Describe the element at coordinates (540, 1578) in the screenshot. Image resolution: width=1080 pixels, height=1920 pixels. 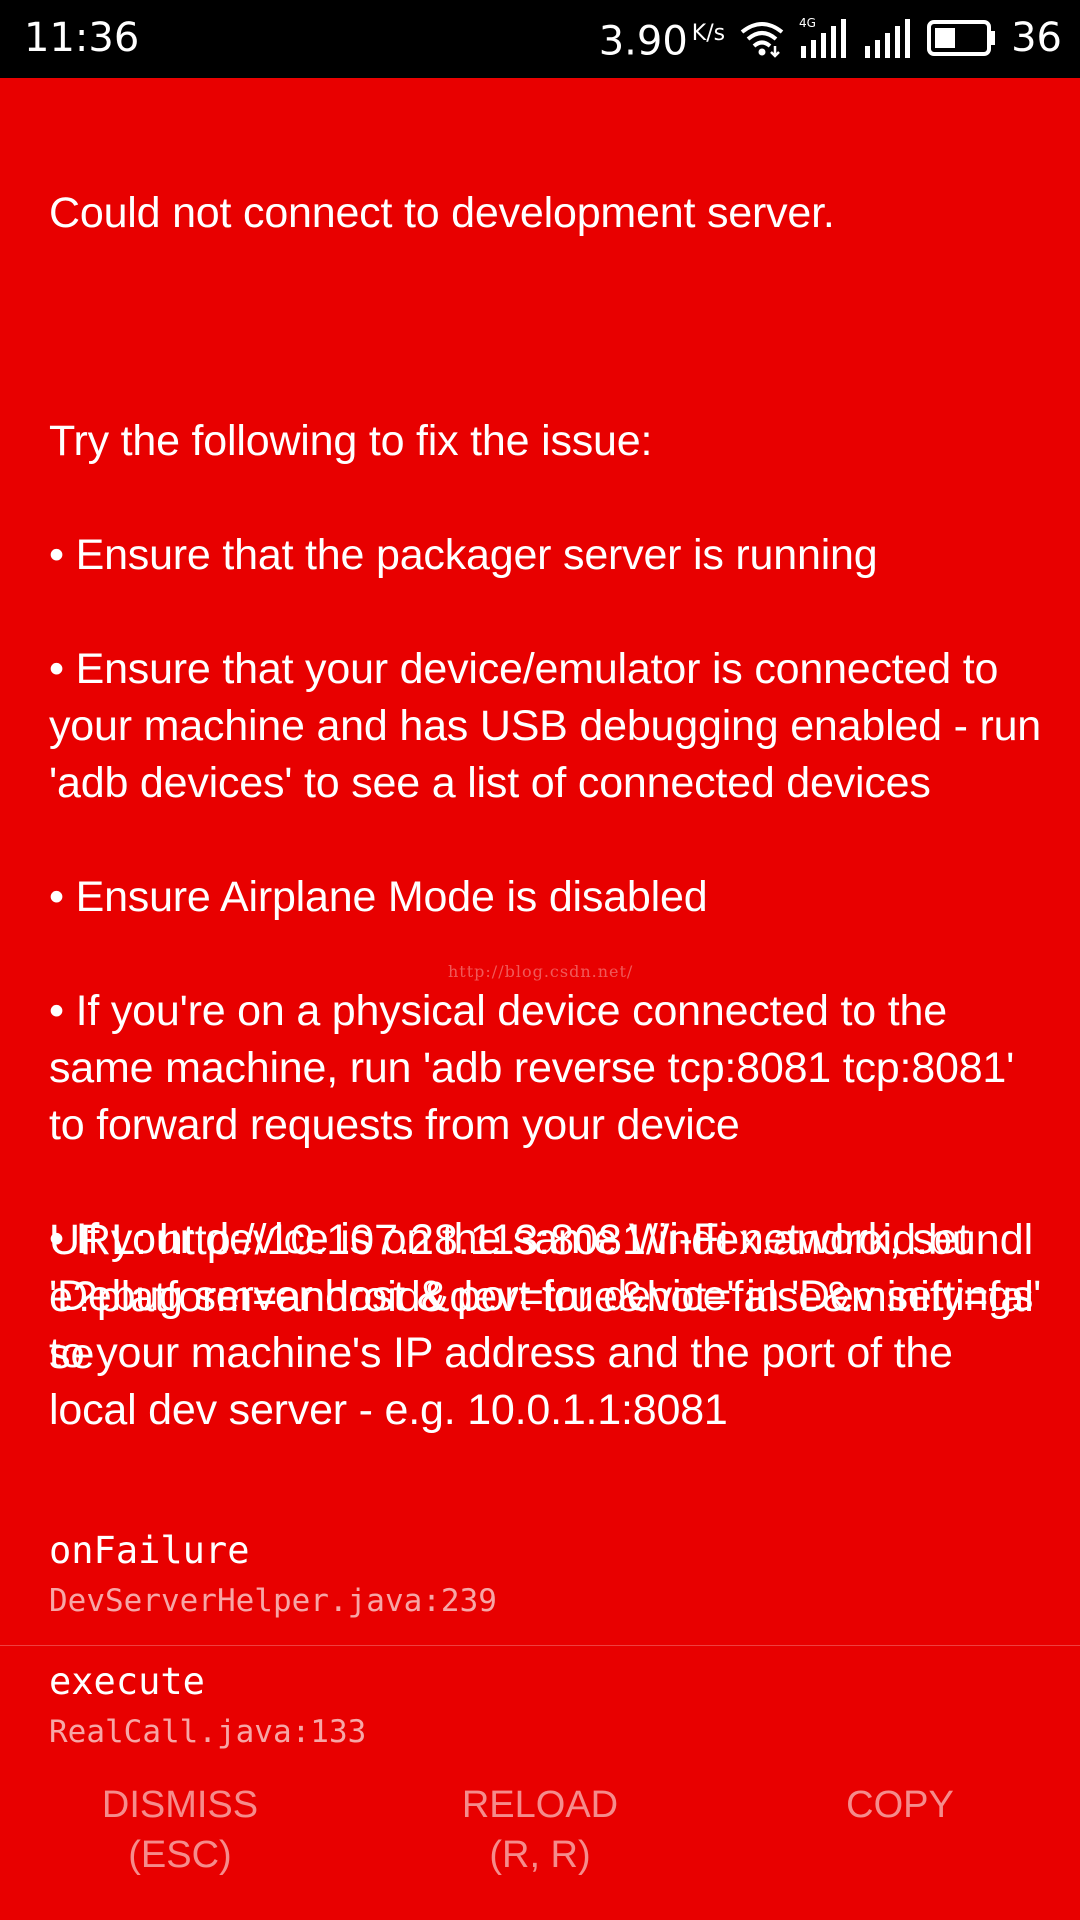
I see `stack-frame: onFailure DevServerHelper.java:239` at that location.